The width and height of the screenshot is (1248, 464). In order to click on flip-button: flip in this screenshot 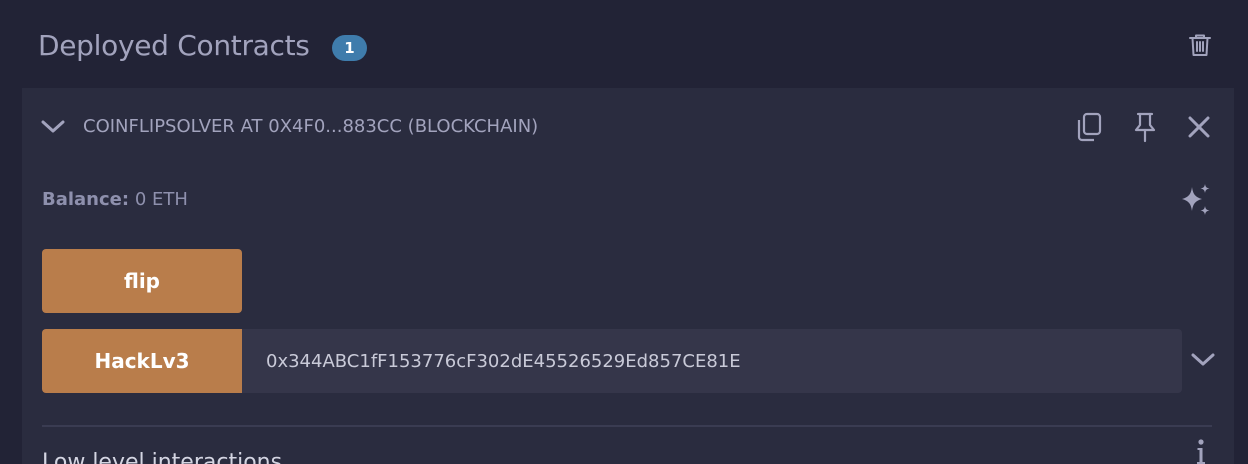, I will do `click(142, 281)`.